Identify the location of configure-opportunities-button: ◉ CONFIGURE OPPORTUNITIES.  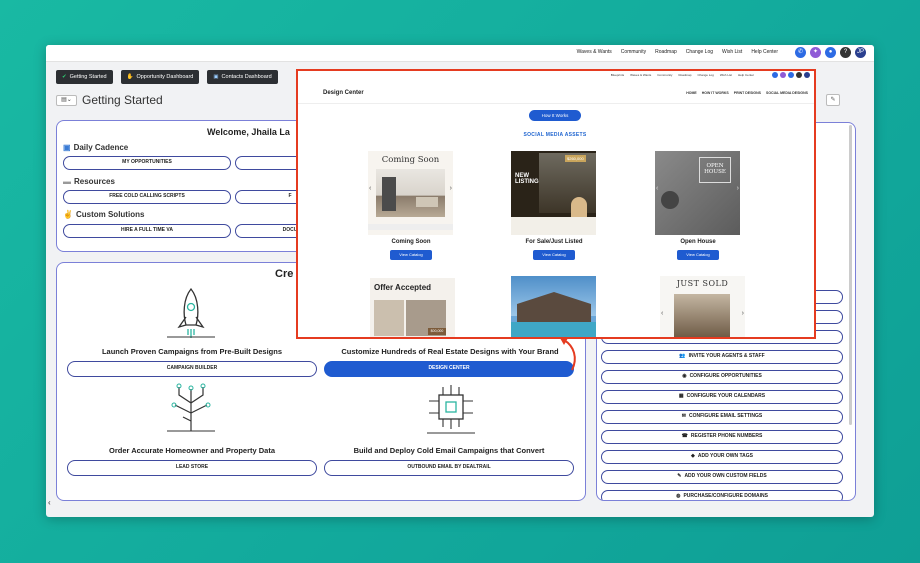
(722, 377).